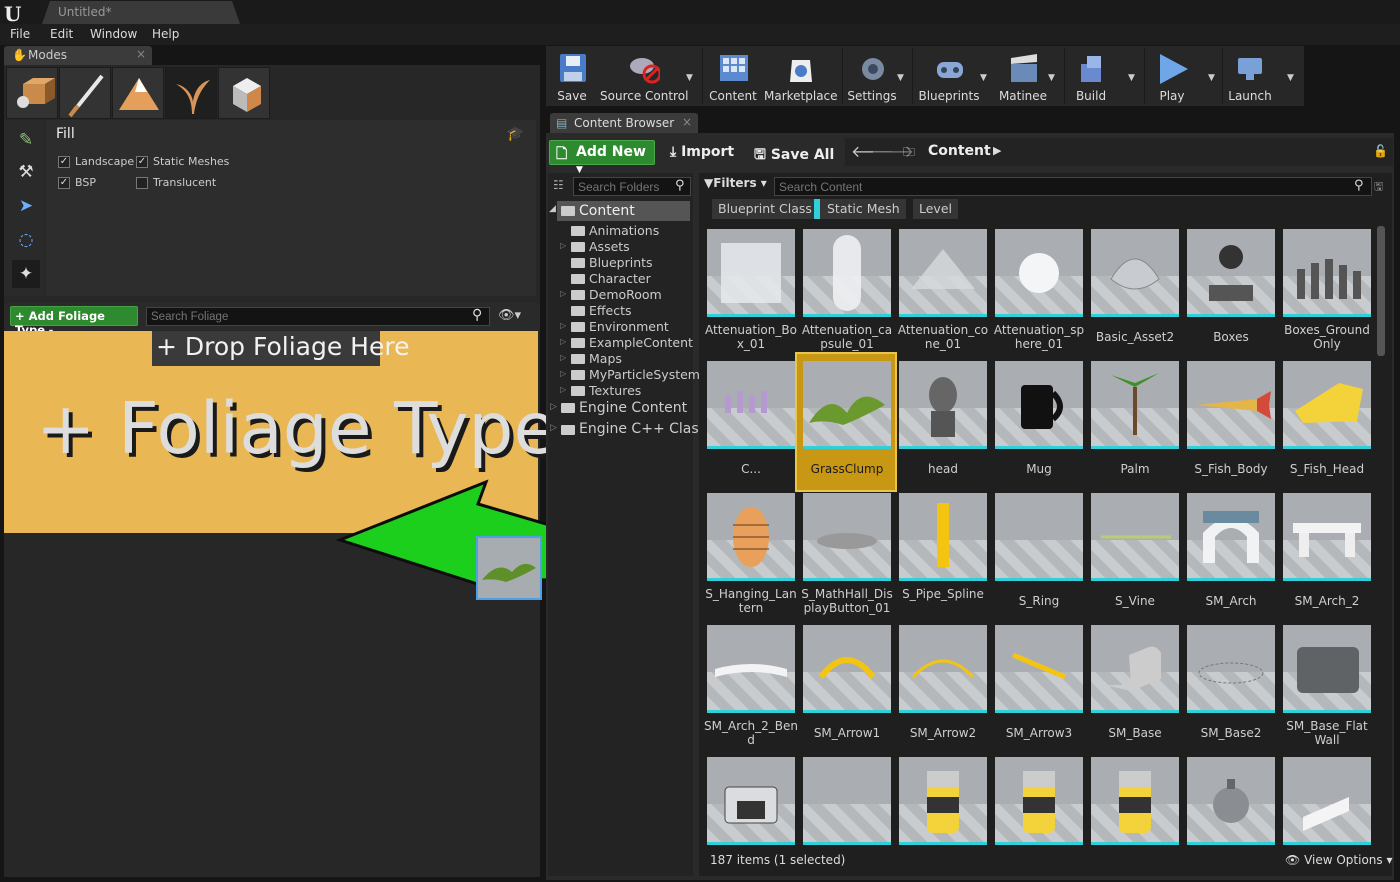 Image resolution: width=1400 pixels, height=882 pixels. I want to click on play-button: Play, so click(1172, 76).